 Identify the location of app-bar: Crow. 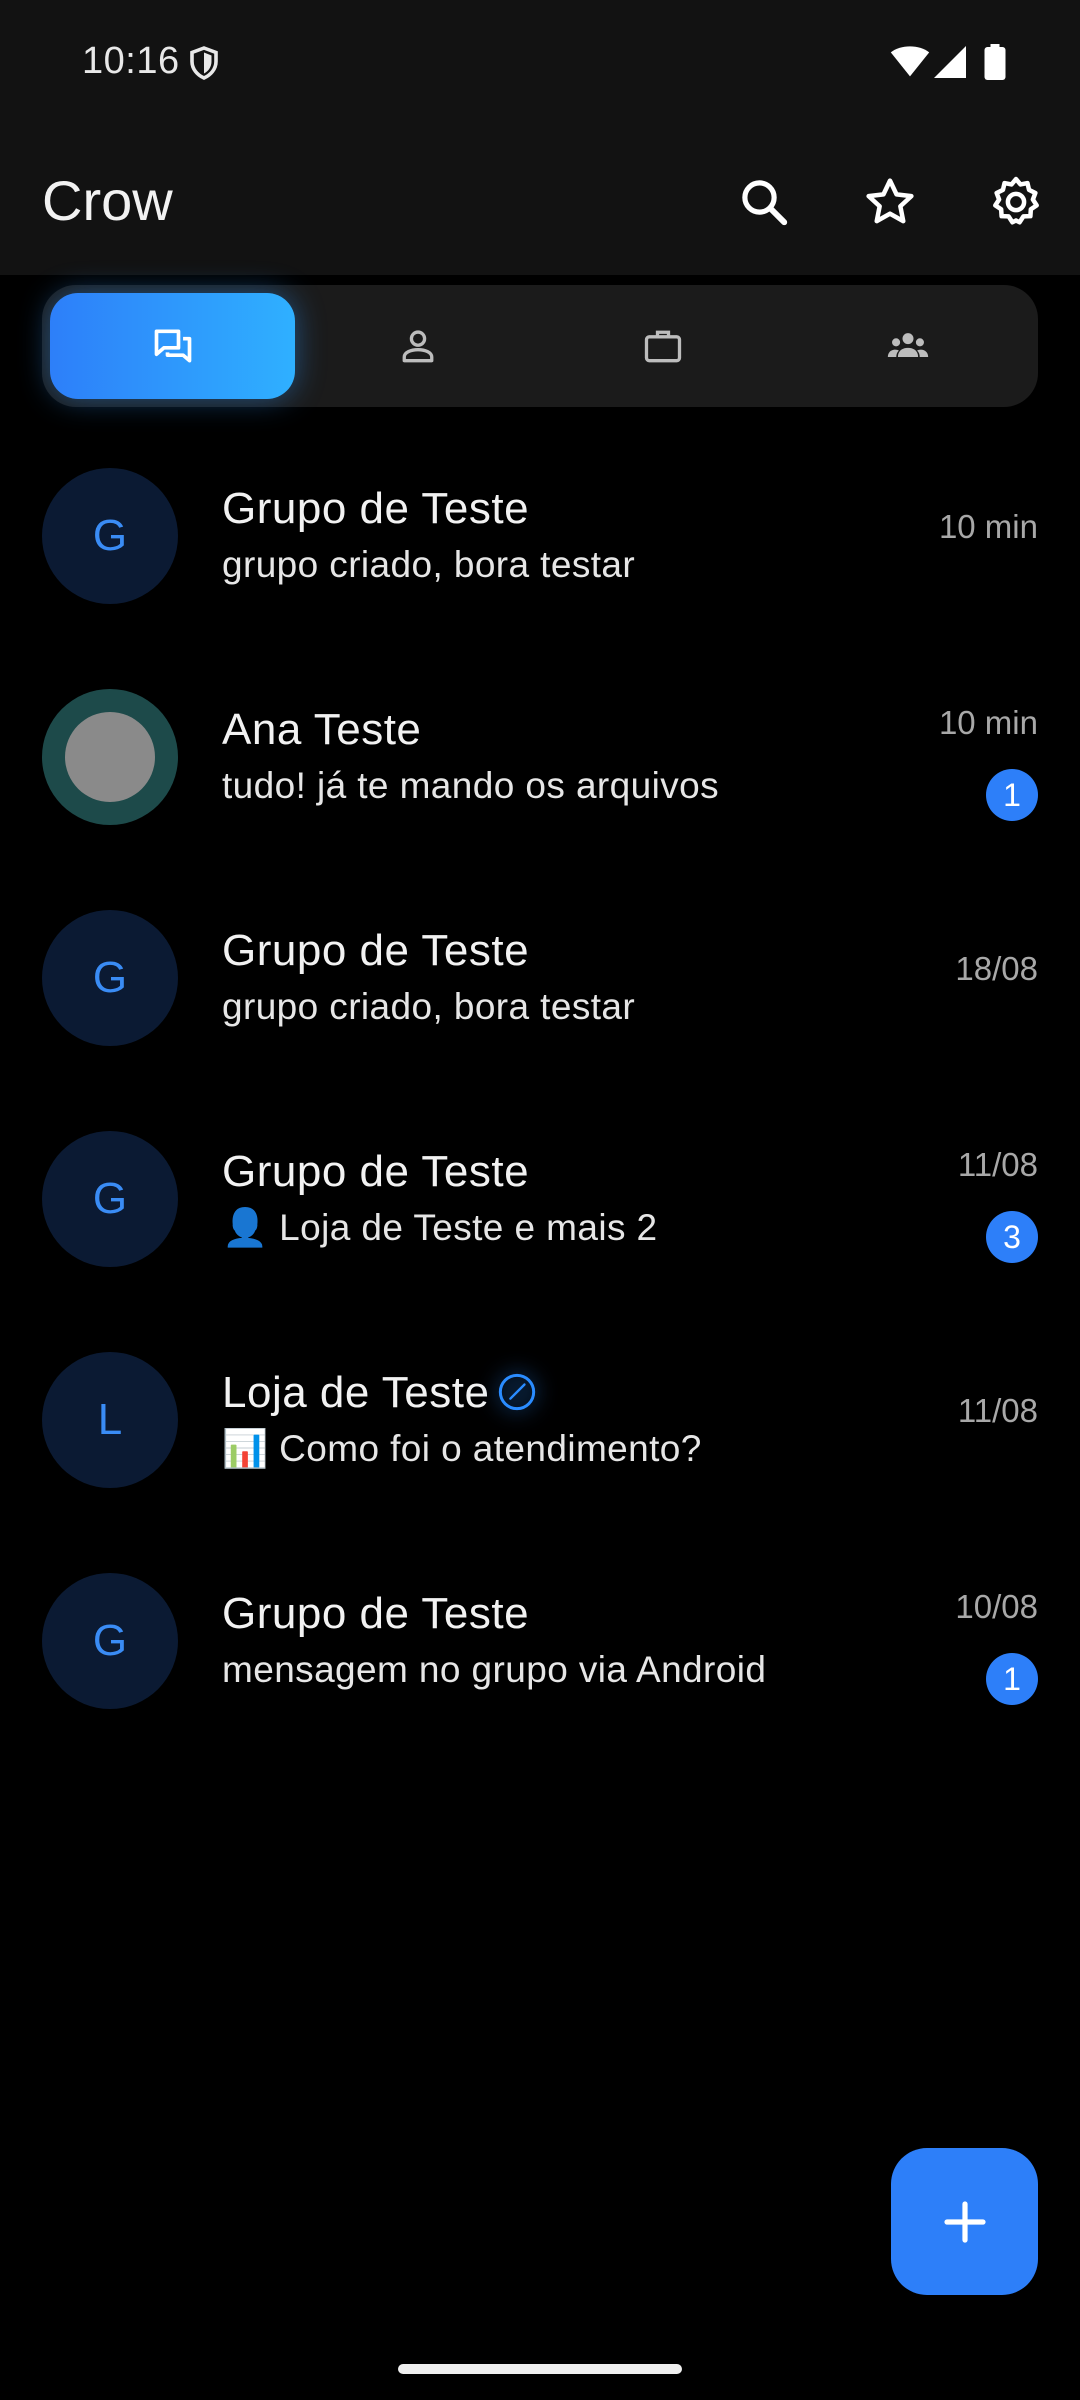
(540, 202).